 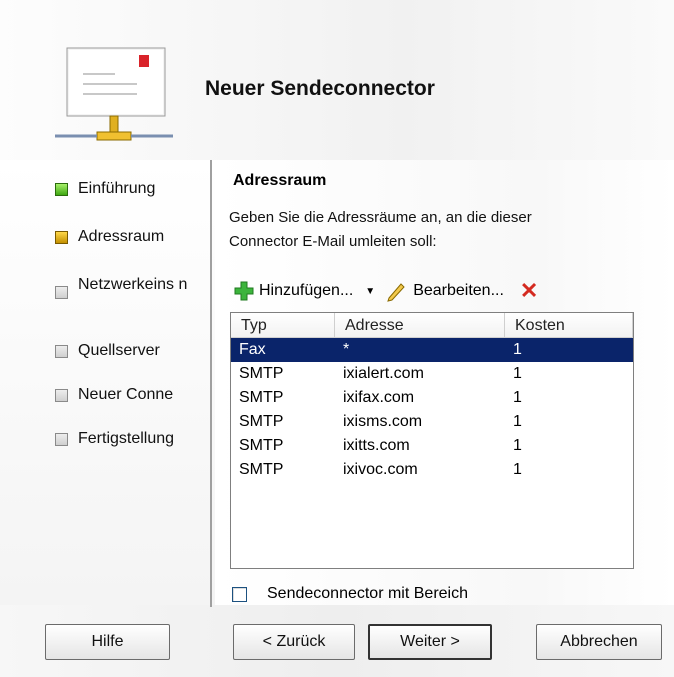 What do you see at coordinates (370, 291) in the screenshot?
I see `dropdown-arrow-icon: ▼` at bounding box center [370, 291].